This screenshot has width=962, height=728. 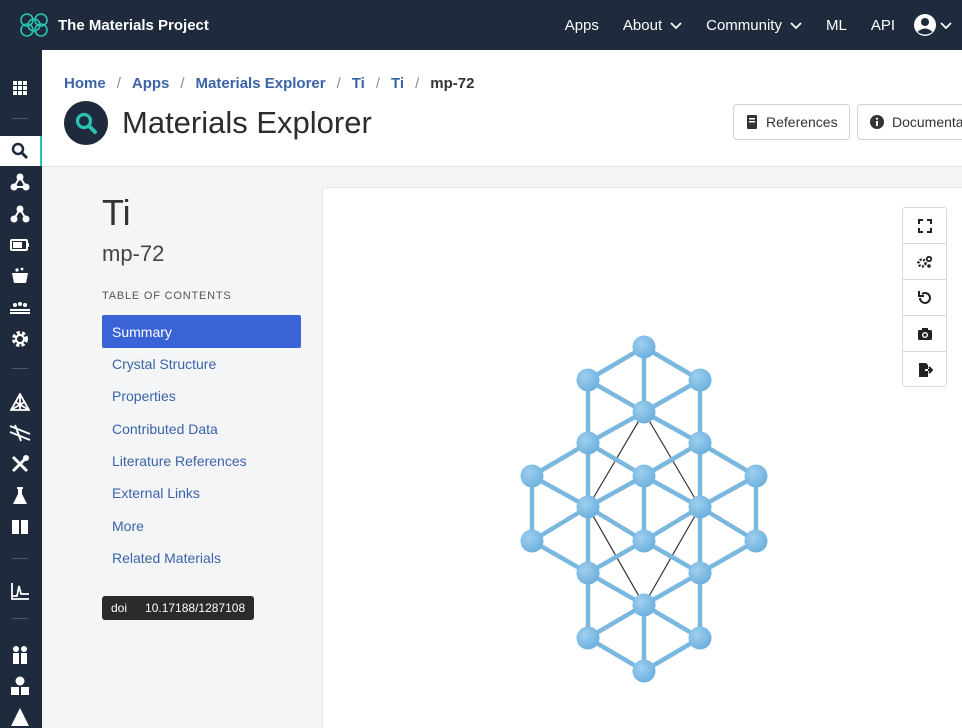 I want to click on doi-badge: doi 10.17188/1287108, so click(x=178, y=608).